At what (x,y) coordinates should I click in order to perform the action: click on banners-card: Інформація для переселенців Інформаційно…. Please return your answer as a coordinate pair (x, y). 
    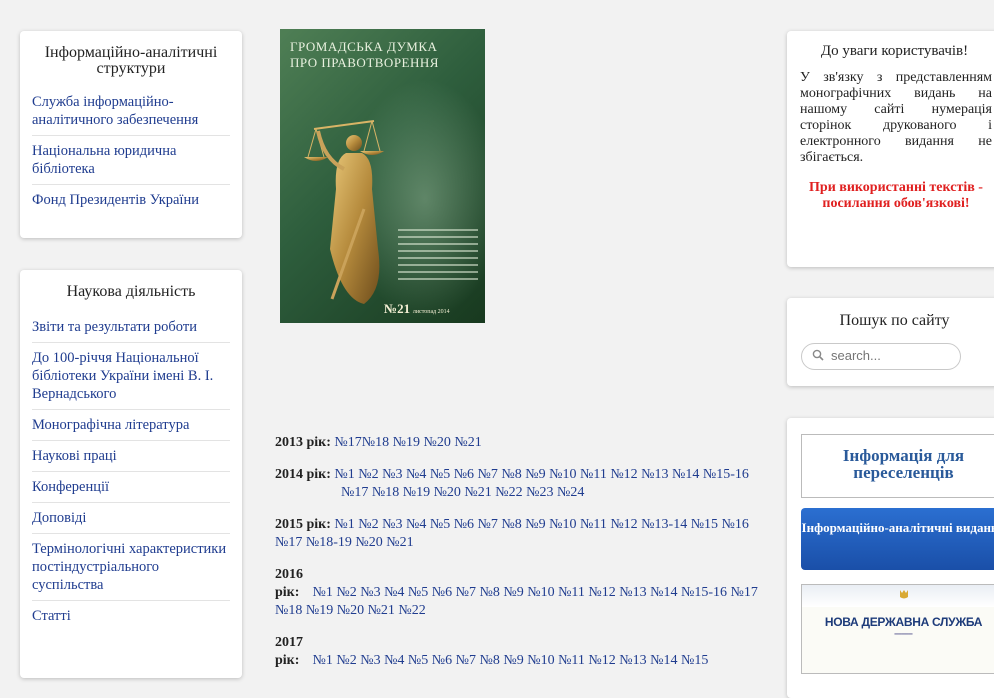
    Looking at the image, I should click on (890, 558).